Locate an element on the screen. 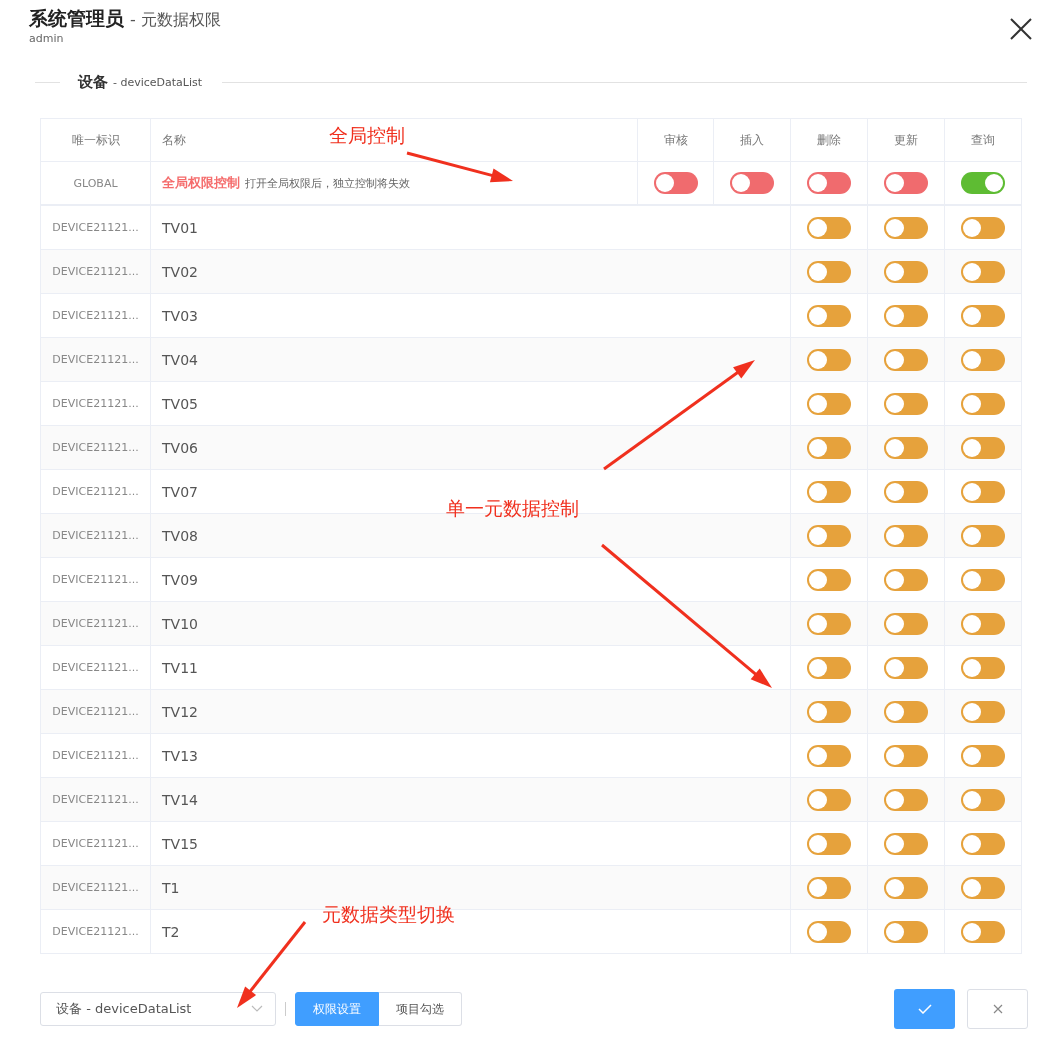 This screenshot has height=1046, width=1054. column-header: 查询 is located at coordinates (983, 140).